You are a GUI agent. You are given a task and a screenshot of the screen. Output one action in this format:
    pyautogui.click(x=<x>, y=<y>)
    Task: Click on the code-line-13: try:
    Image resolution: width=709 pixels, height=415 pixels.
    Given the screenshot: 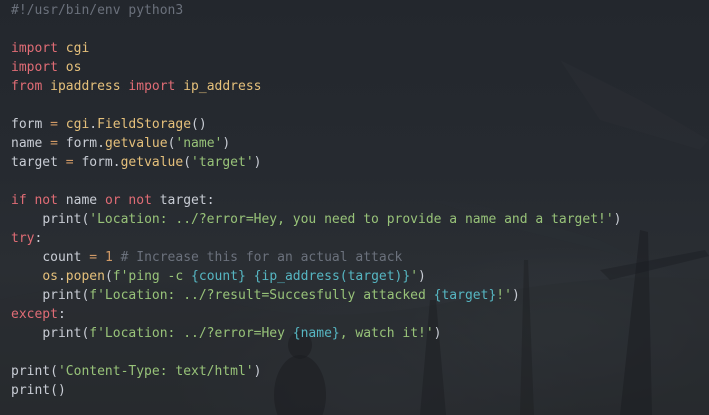 What is the action you would take?
    pyautogui.click(x=27, y=238)
    